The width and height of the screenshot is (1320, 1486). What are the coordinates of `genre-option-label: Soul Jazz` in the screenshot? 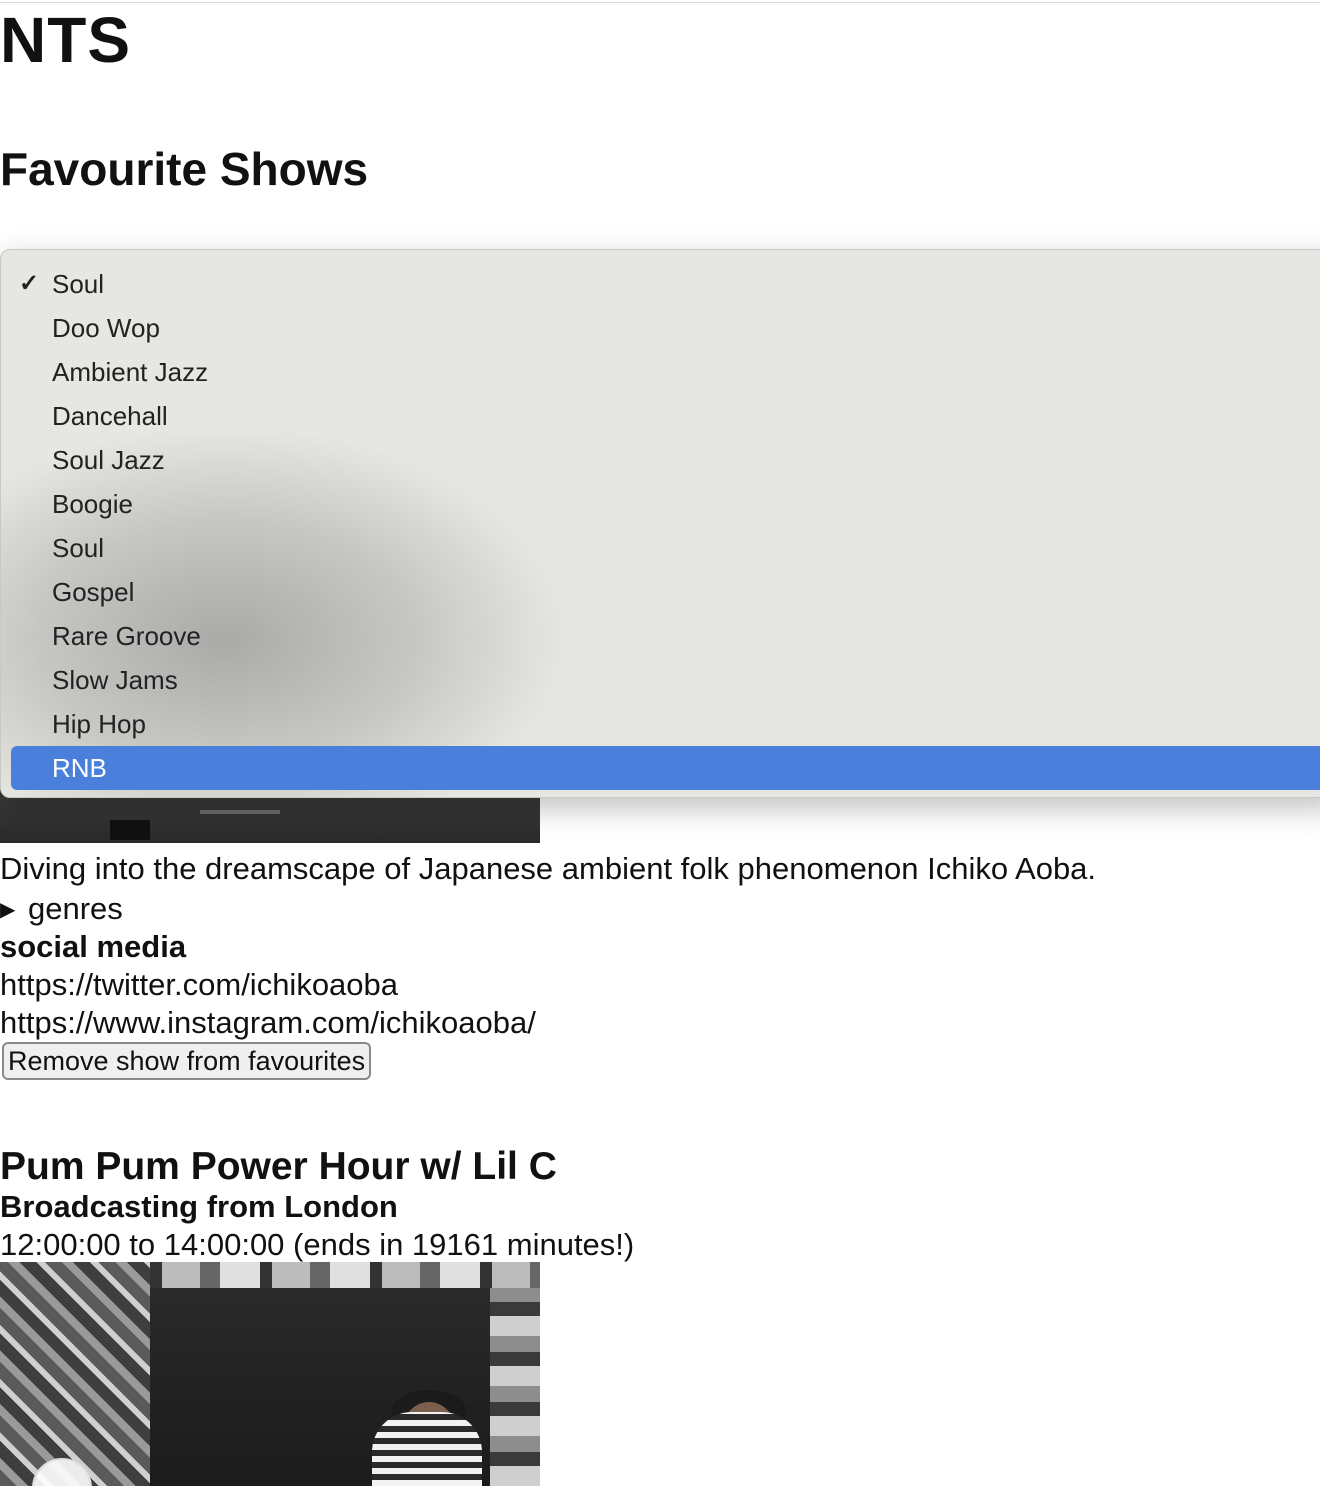 It's located at (108, 460).